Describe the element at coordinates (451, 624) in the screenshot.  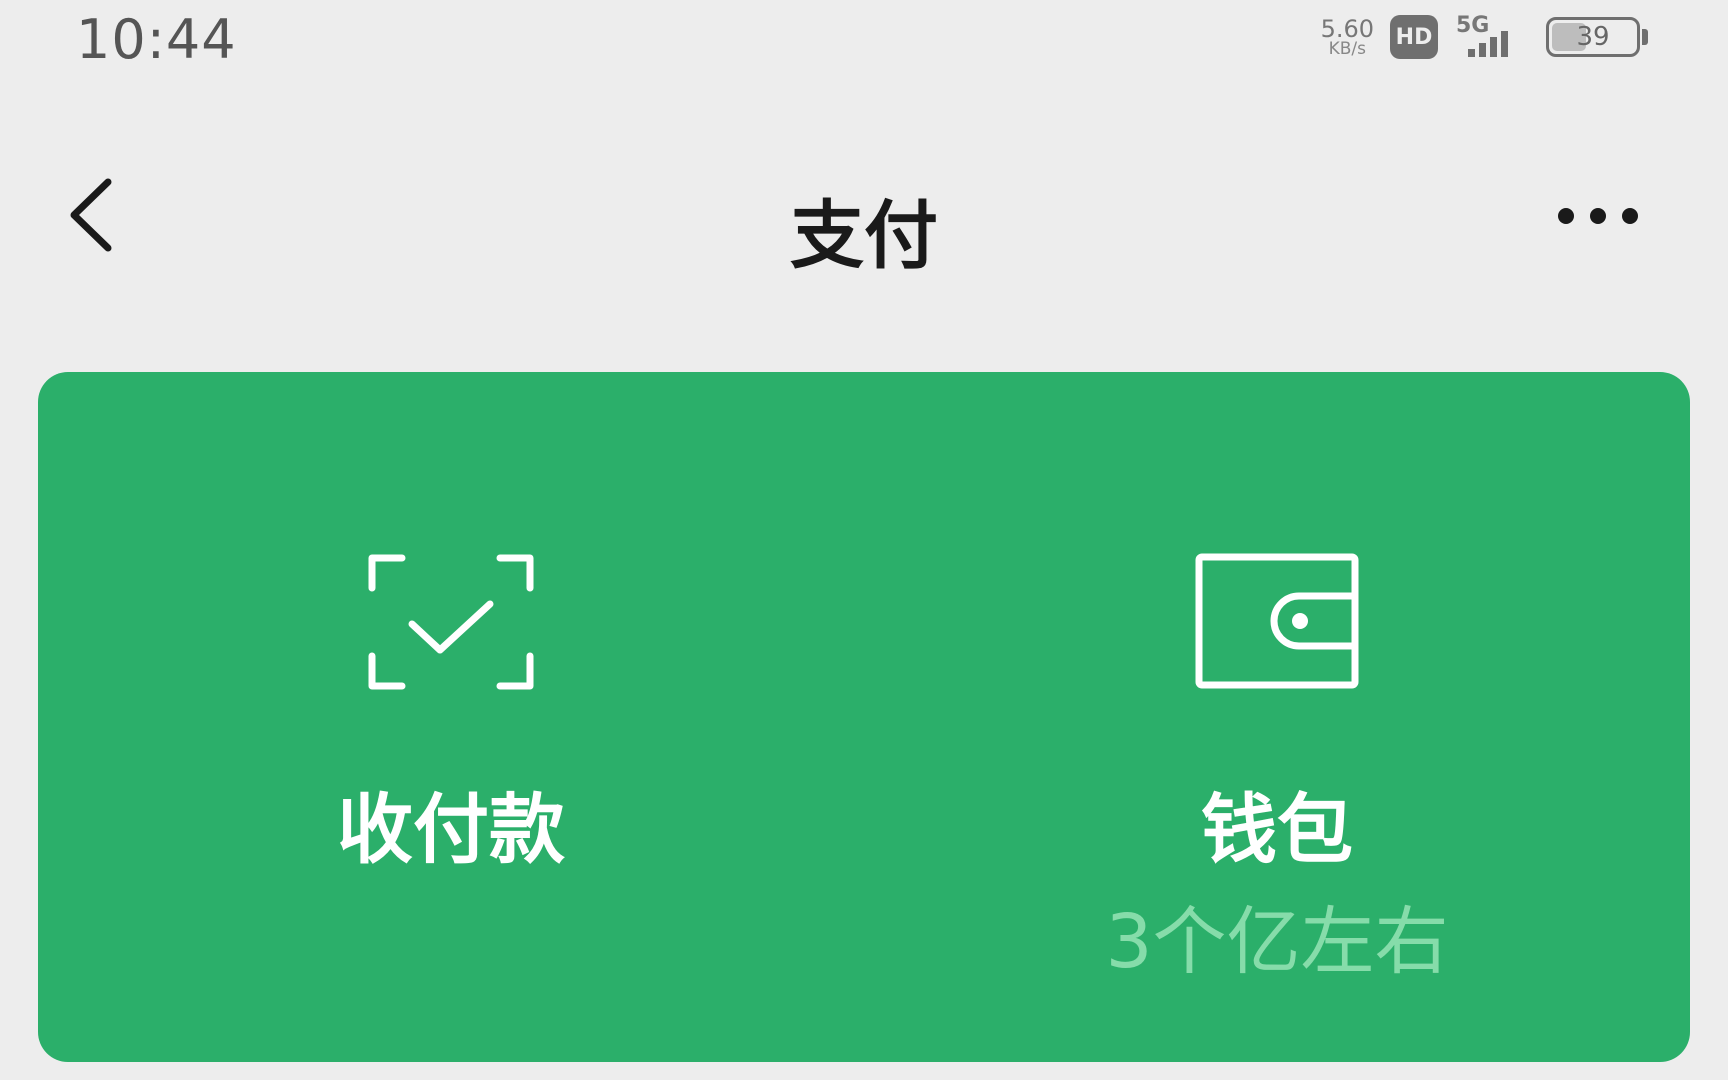
I see `scan-check-icon` at that location.